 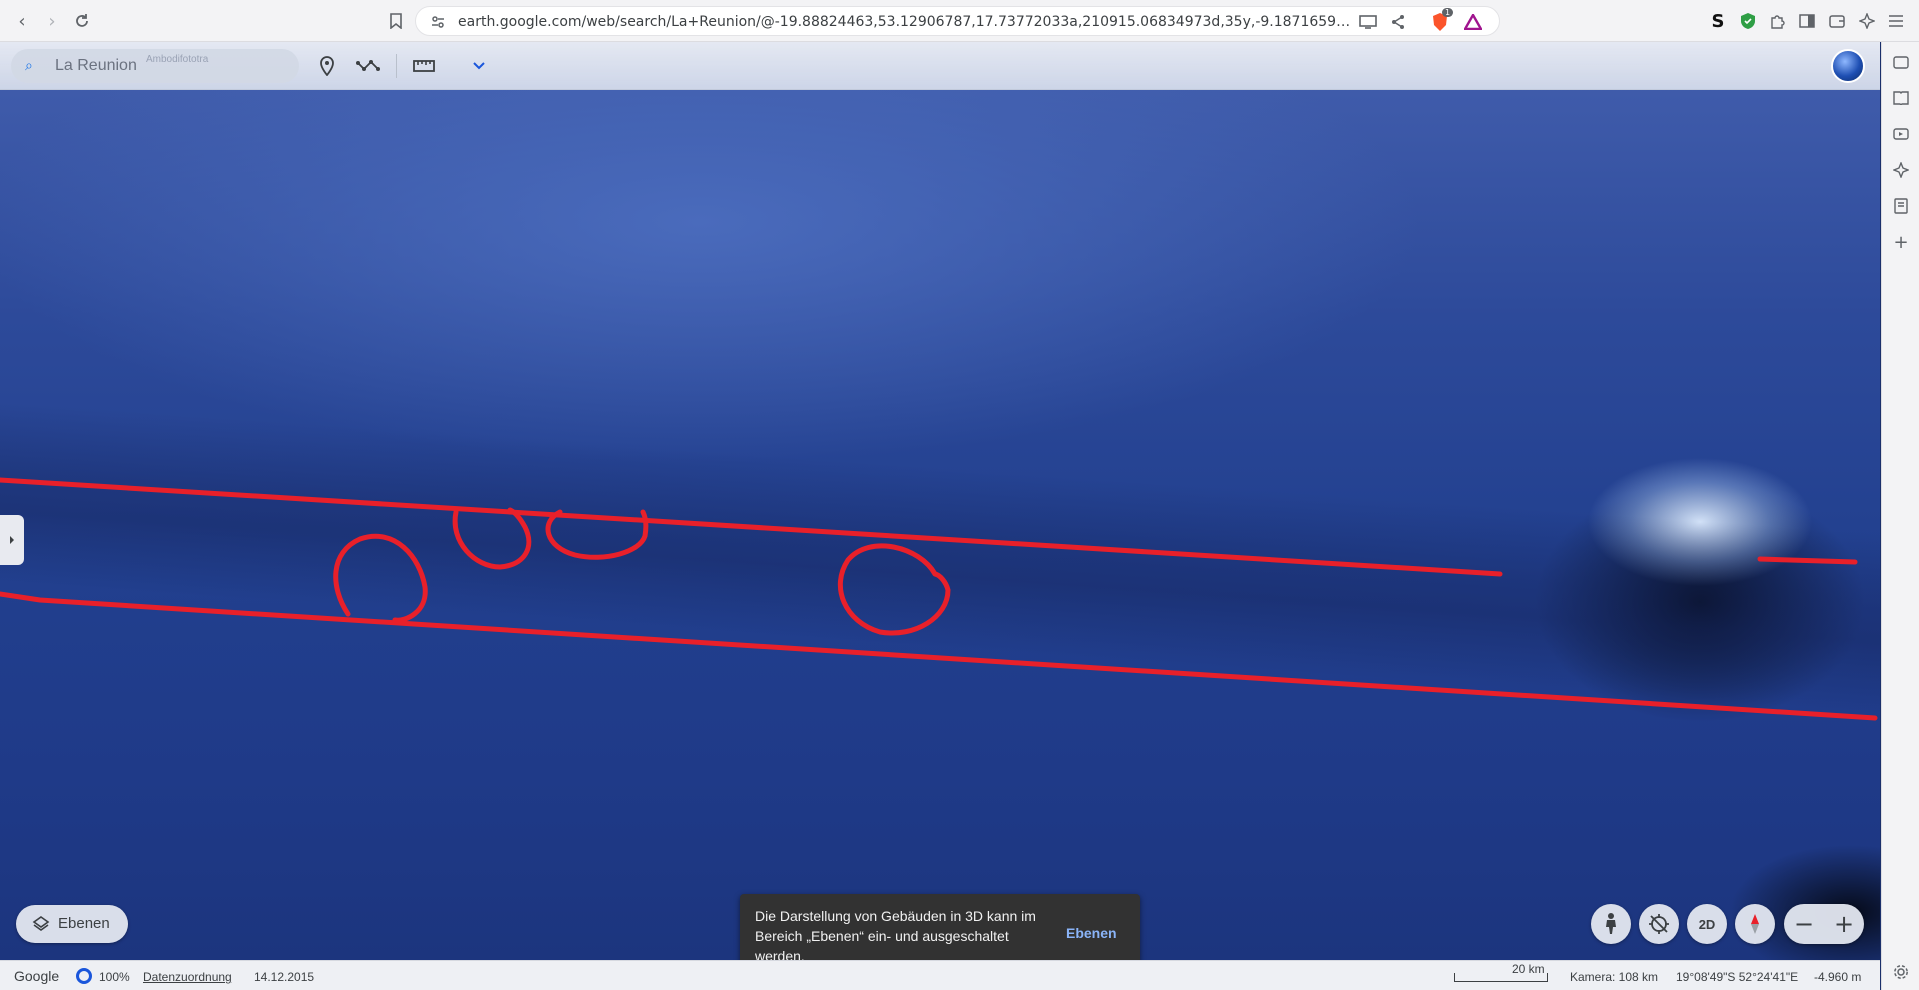 I want to click on loading-percent: 100%, so click(x=114, y=977).